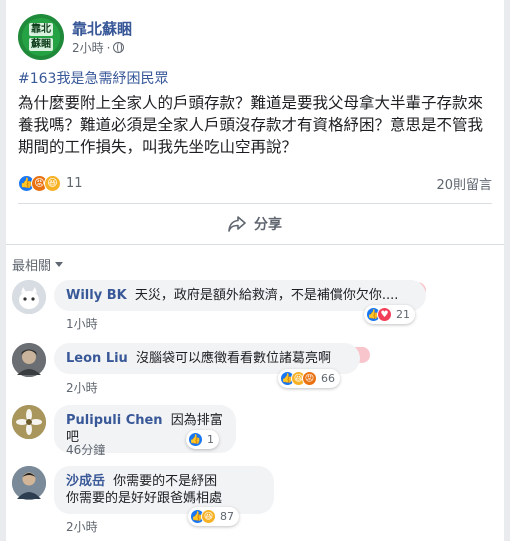 This screenshot has height=541, width=510. What do you see at coordinates (164, 490) in the screenshot?
I see `comment-bubble: 沙成岳 你需要的不是紓困 你需要的是好好跟爸媽相處` at bounding box center [164, 490].